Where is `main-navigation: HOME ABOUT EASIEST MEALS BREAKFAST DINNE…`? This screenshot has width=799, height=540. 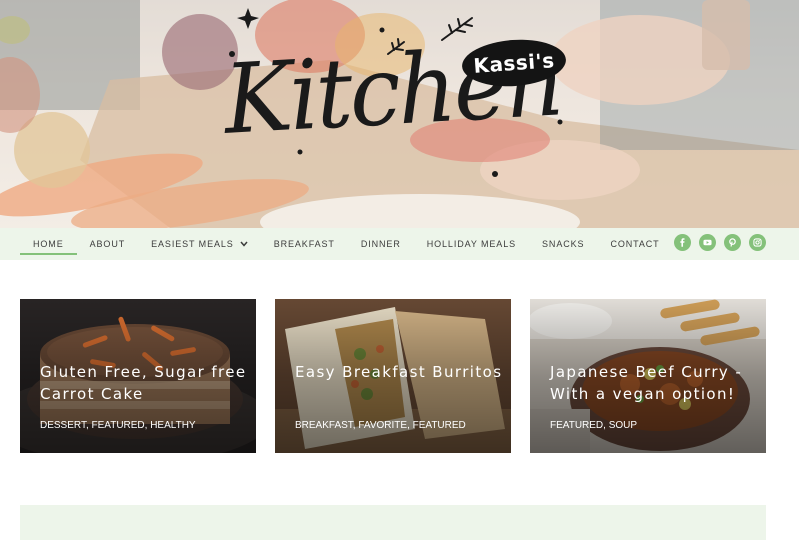
main-navigation: HOME ABOUT EASIEST MEALS BREAKFAST DINNE… is located at coordinates (399, 244).